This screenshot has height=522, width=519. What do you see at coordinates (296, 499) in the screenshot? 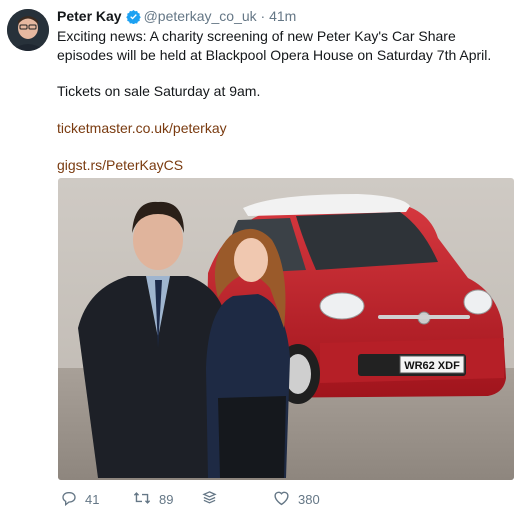
I see `like-button: 380` at bounding box center [296, 499].